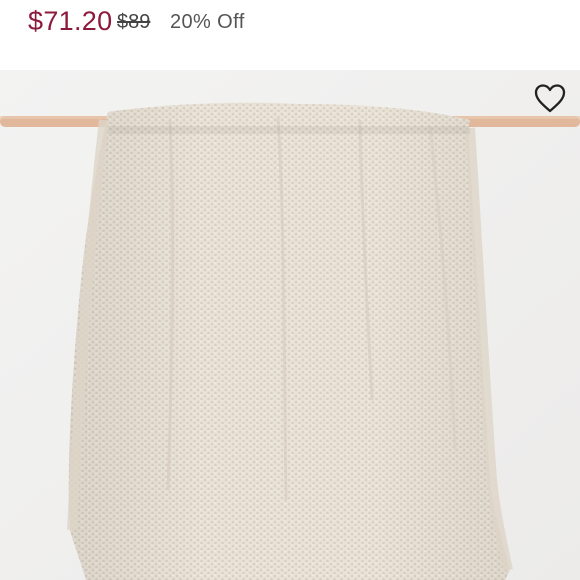  Describe the element at coordinates (207, 22) in the screenshot. I see `discount-label: 20% Off` at that location.